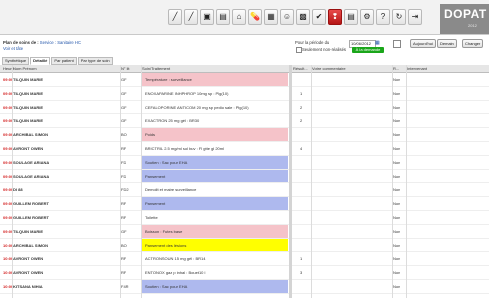 Image resolution: width=489 pixels, height=298 pixels. I want to click on result-cell: 1, so click(301, 259).